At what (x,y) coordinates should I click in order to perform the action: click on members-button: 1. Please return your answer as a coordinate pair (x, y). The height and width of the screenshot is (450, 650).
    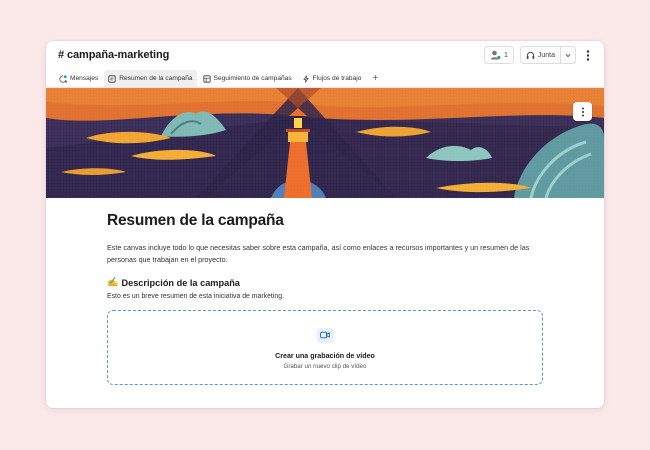
    Looking at the image, I should click on (498, 55).